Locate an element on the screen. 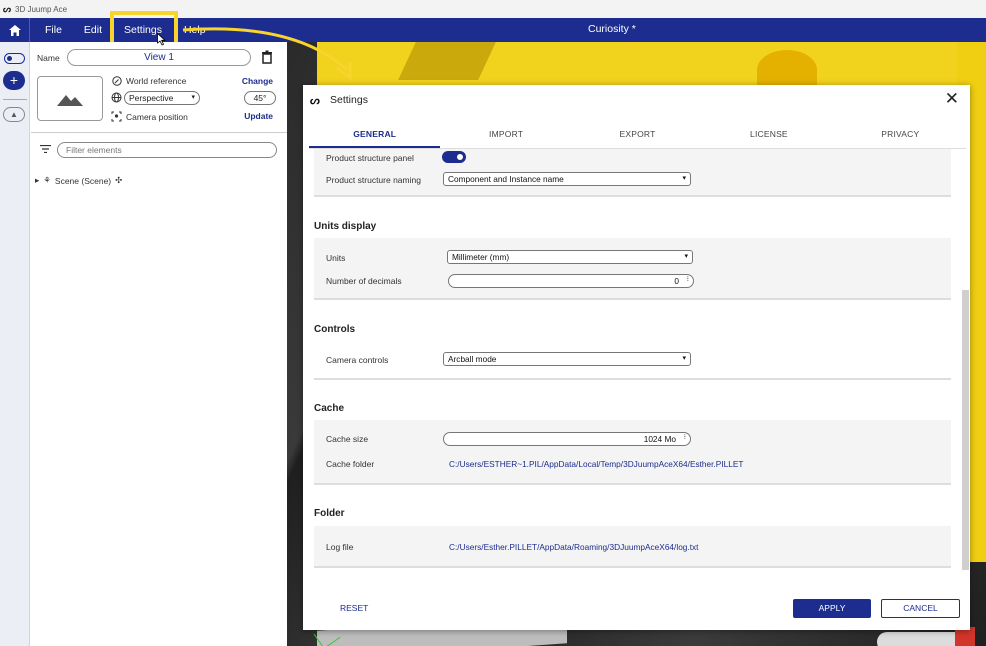 This screenshot has width=986, height=646. product-structure-naming-label: Product structure naming is located at coordinates (373, 180).